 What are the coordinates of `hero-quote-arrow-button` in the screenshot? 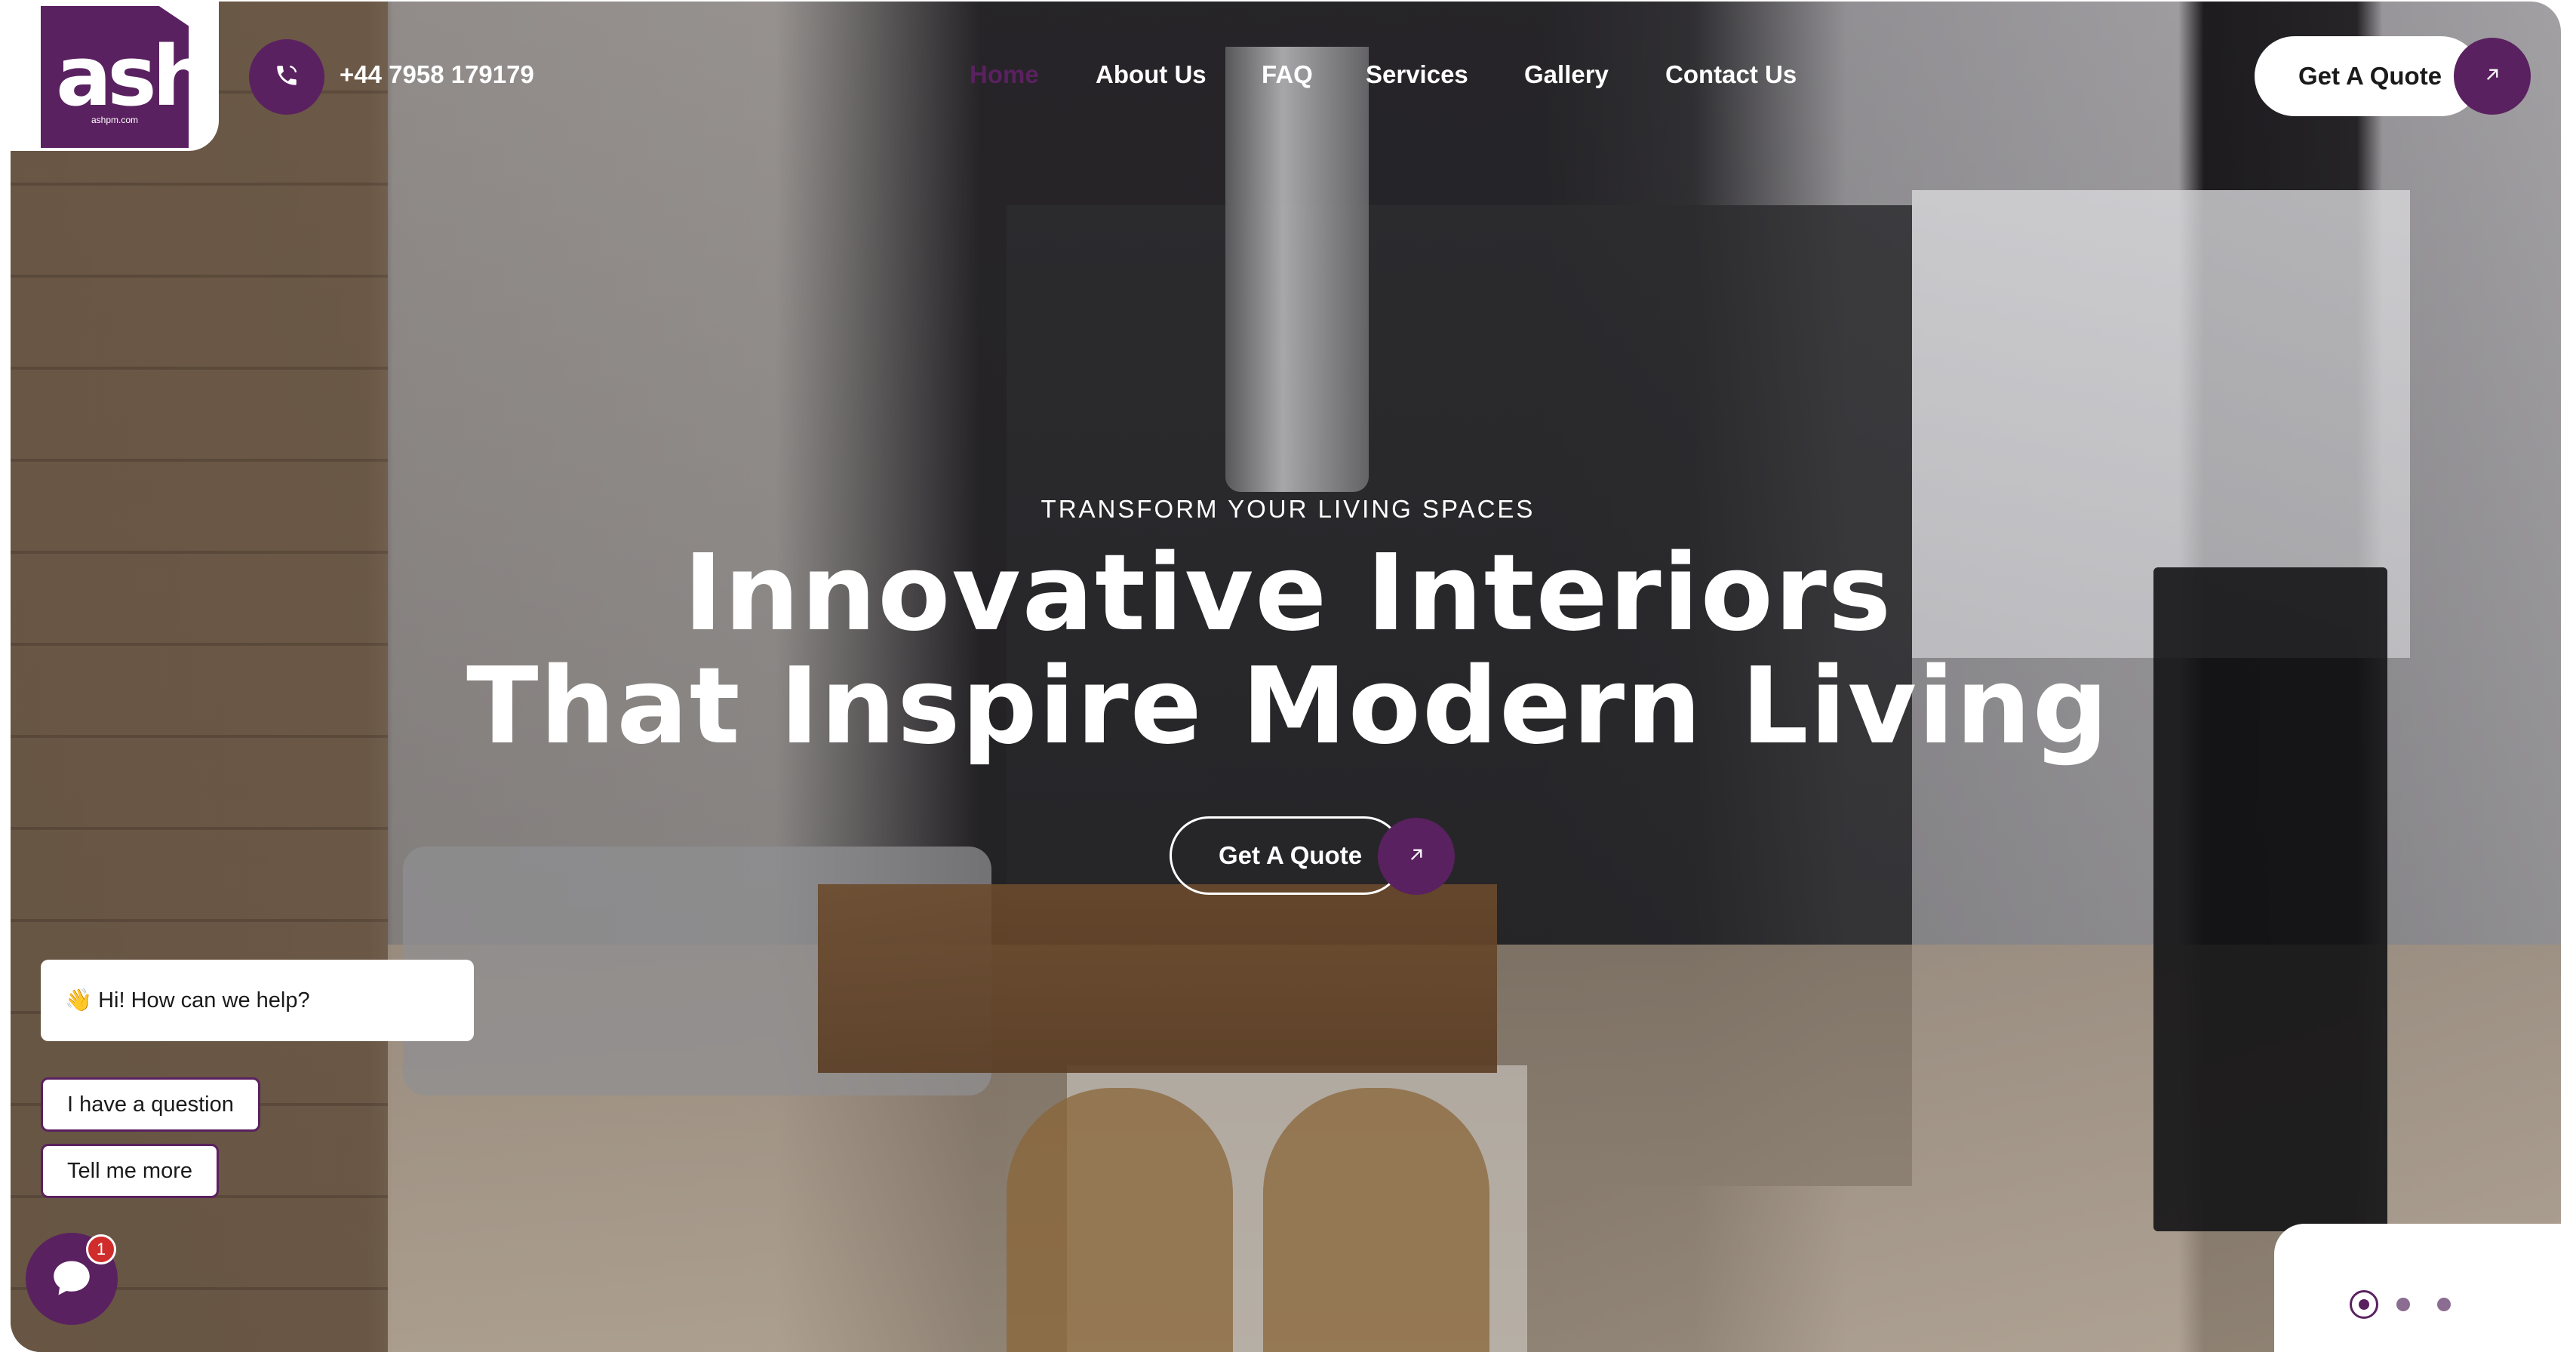 It's located at (1416, 857).